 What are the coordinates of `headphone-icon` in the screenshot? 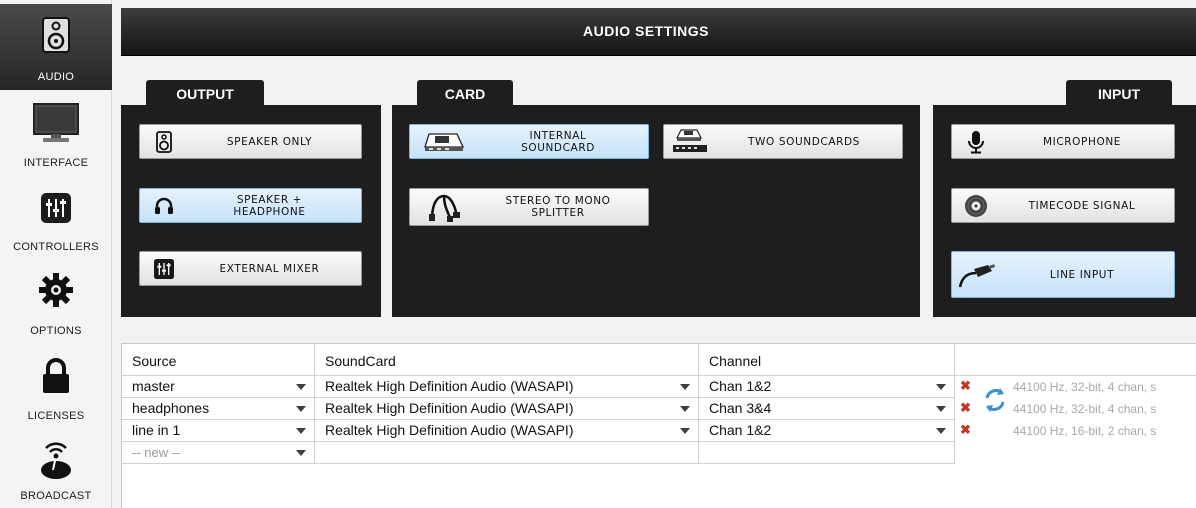 It's located at (164, 206).